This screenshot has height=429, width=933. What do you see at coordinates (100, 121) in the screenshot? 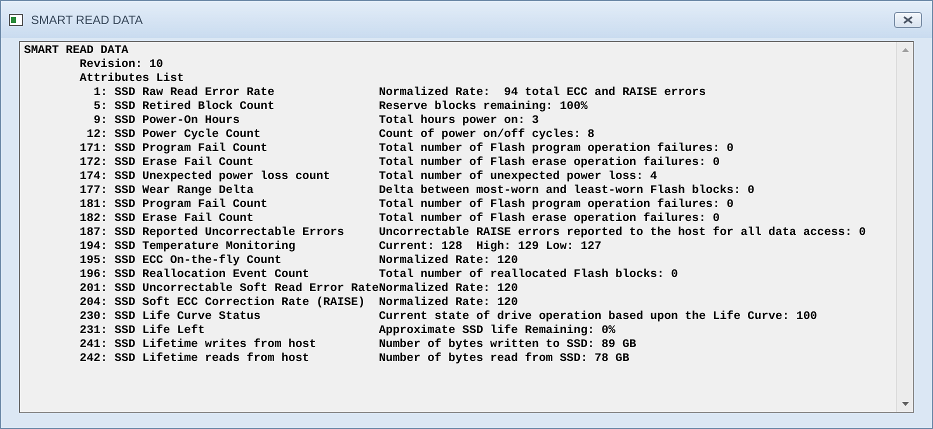
I see `attribute-id: 9:` at bounding box center [100, 121].